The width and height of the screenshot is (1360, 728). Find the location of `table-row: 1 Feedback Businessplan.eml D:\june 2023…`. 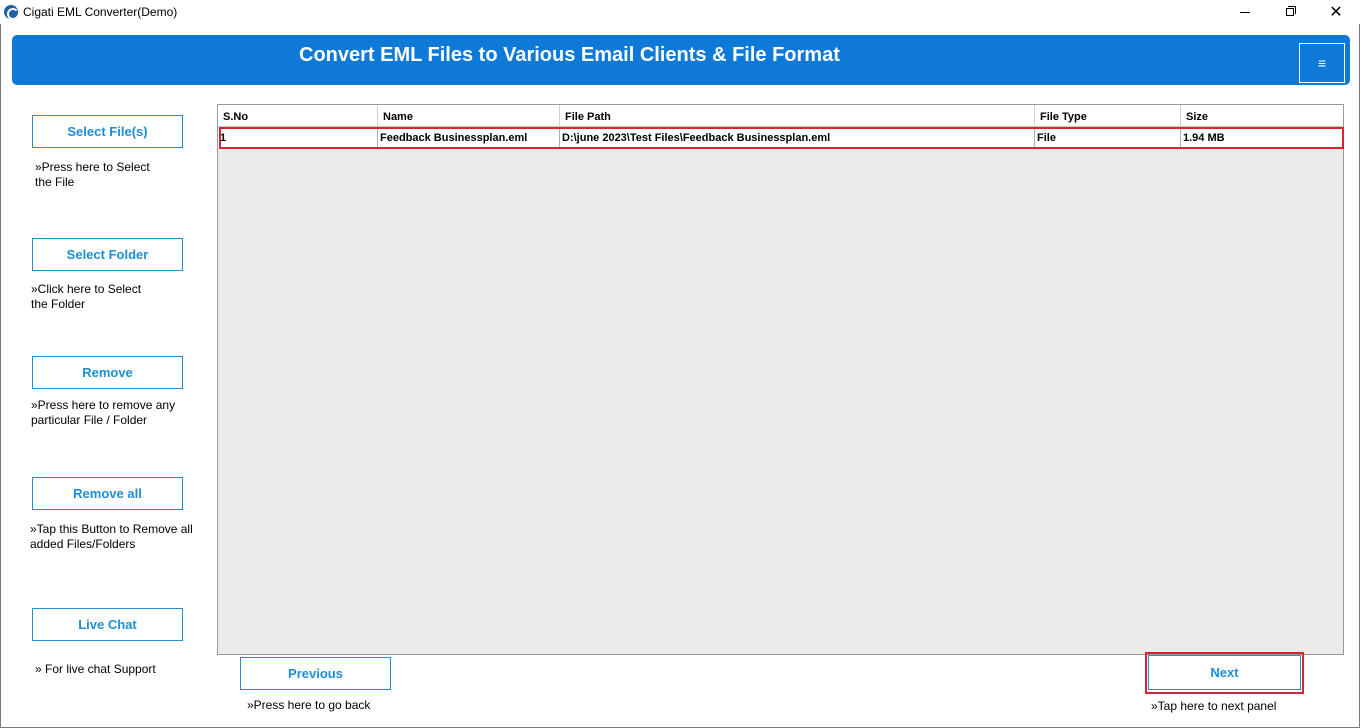

table-row: 1 Feedback Businessplan.eml D:\june 2023… is located at coordinates (780, 138).